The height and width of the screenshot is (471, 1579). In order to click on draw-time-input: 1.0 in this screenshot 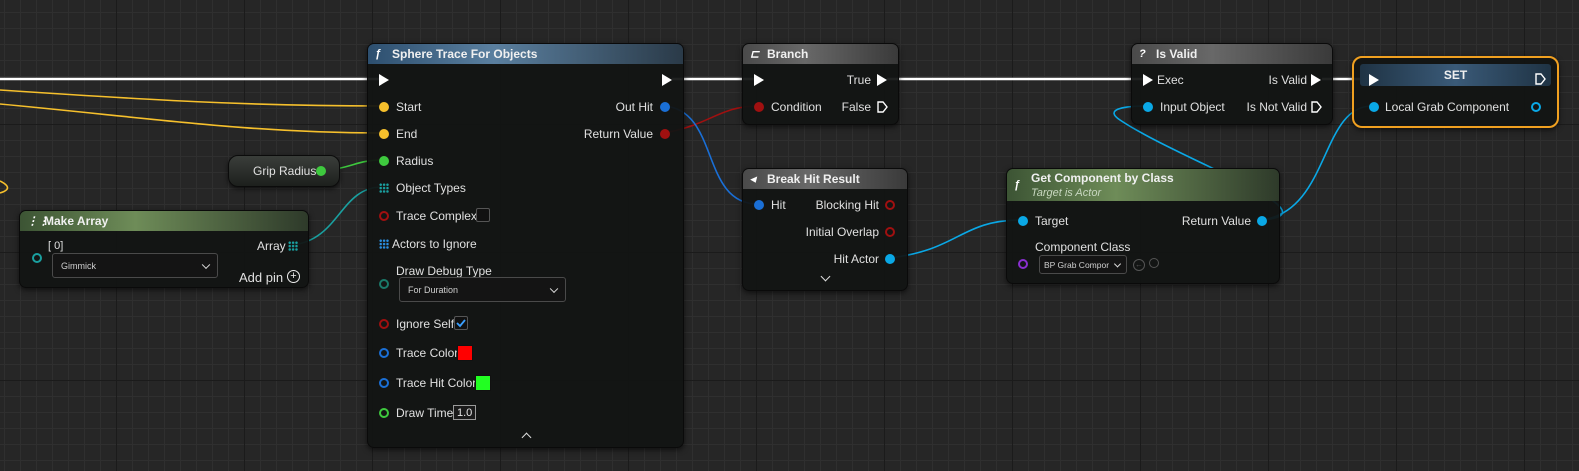, I will do `click(465, 412)`.